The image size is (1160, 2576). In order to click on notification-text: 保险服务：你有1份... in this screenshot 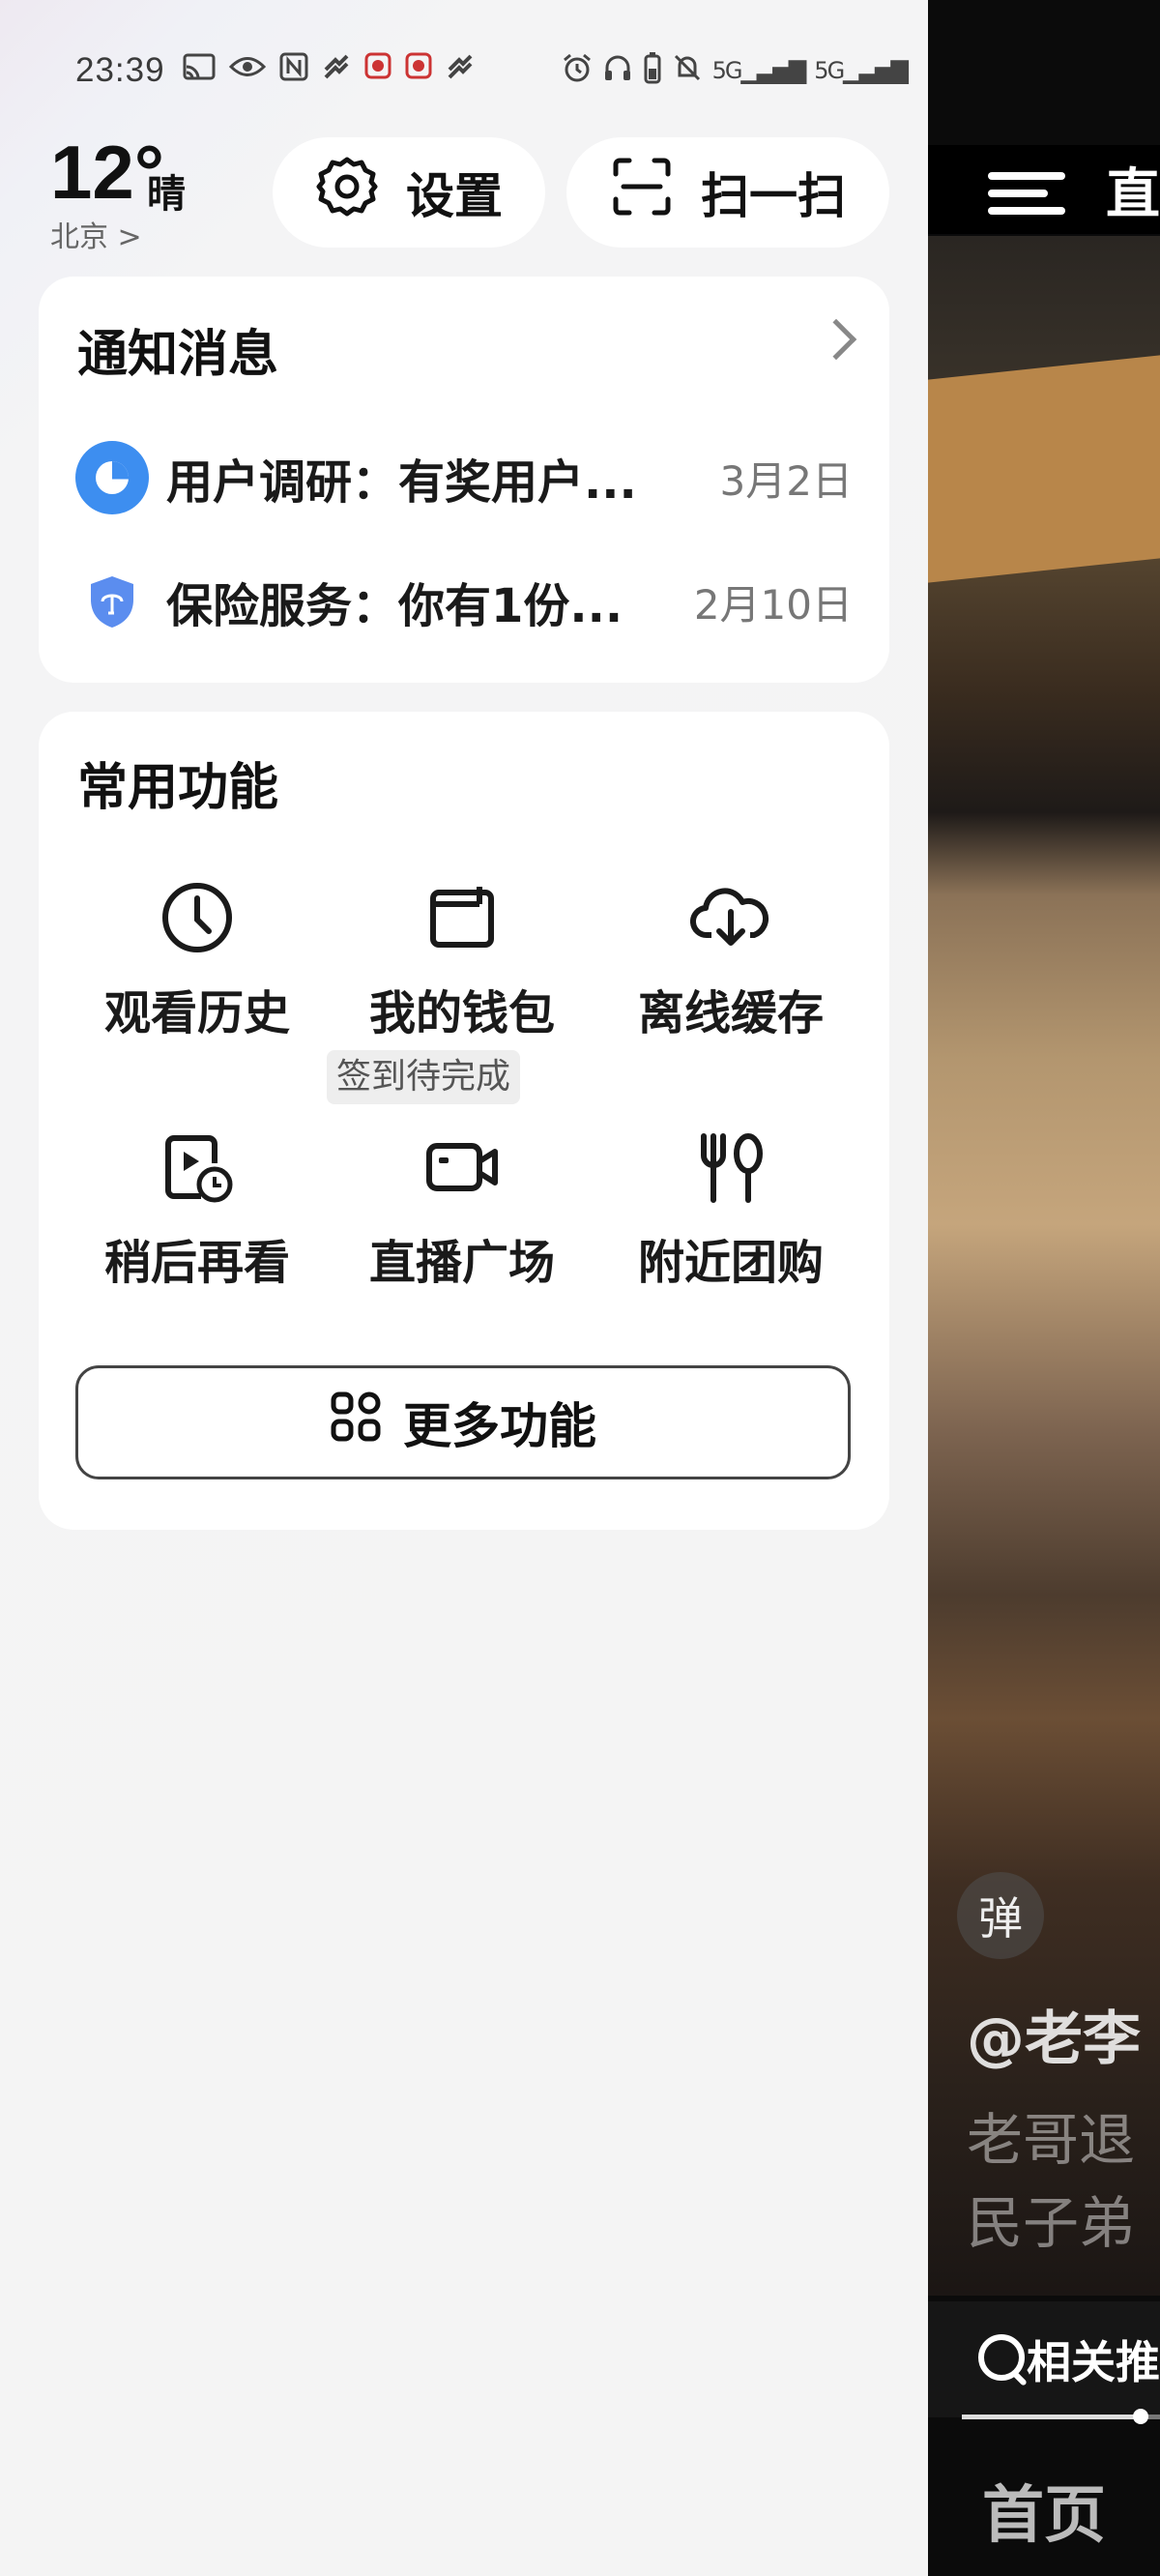, I will do `click(395, 606)`.